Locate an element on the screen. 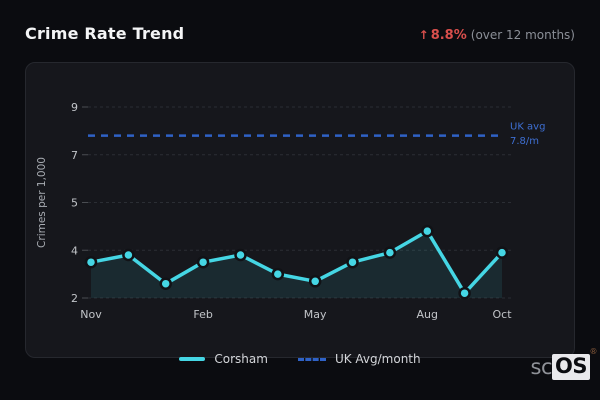 The height and width of the screenshot is (400, 600). uk-avg-dashed-swatch-icon is located at coordinates (311, 359).